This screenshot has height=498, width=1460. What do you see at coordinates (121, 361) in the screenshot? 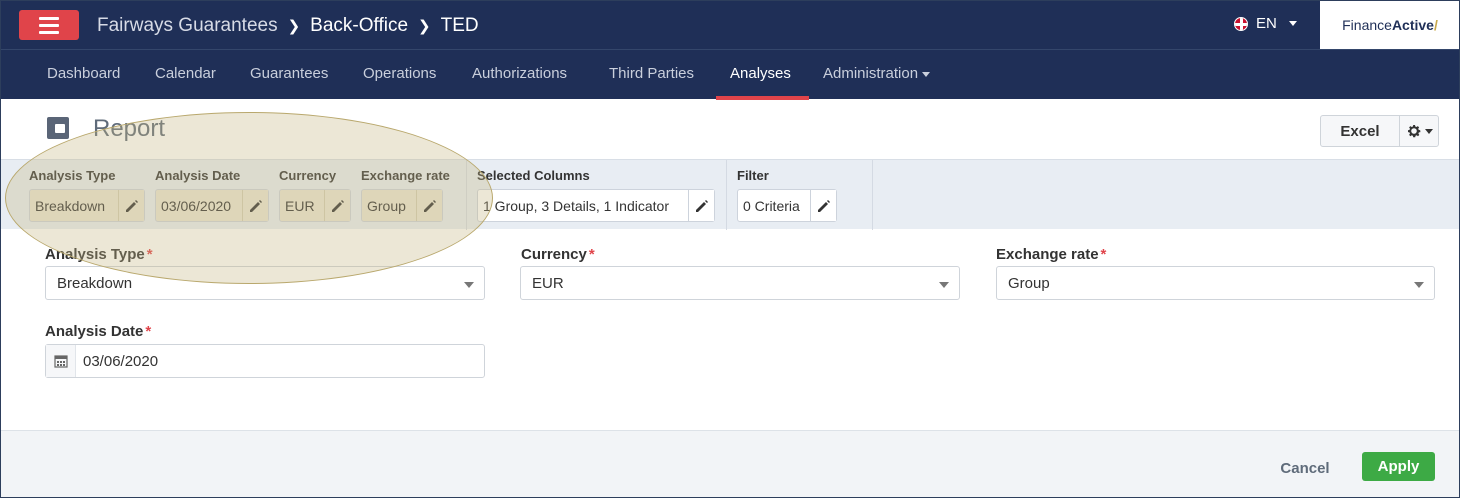
I see `analysis-date-value: 03/06/2020` at bounding box center [121, 361].